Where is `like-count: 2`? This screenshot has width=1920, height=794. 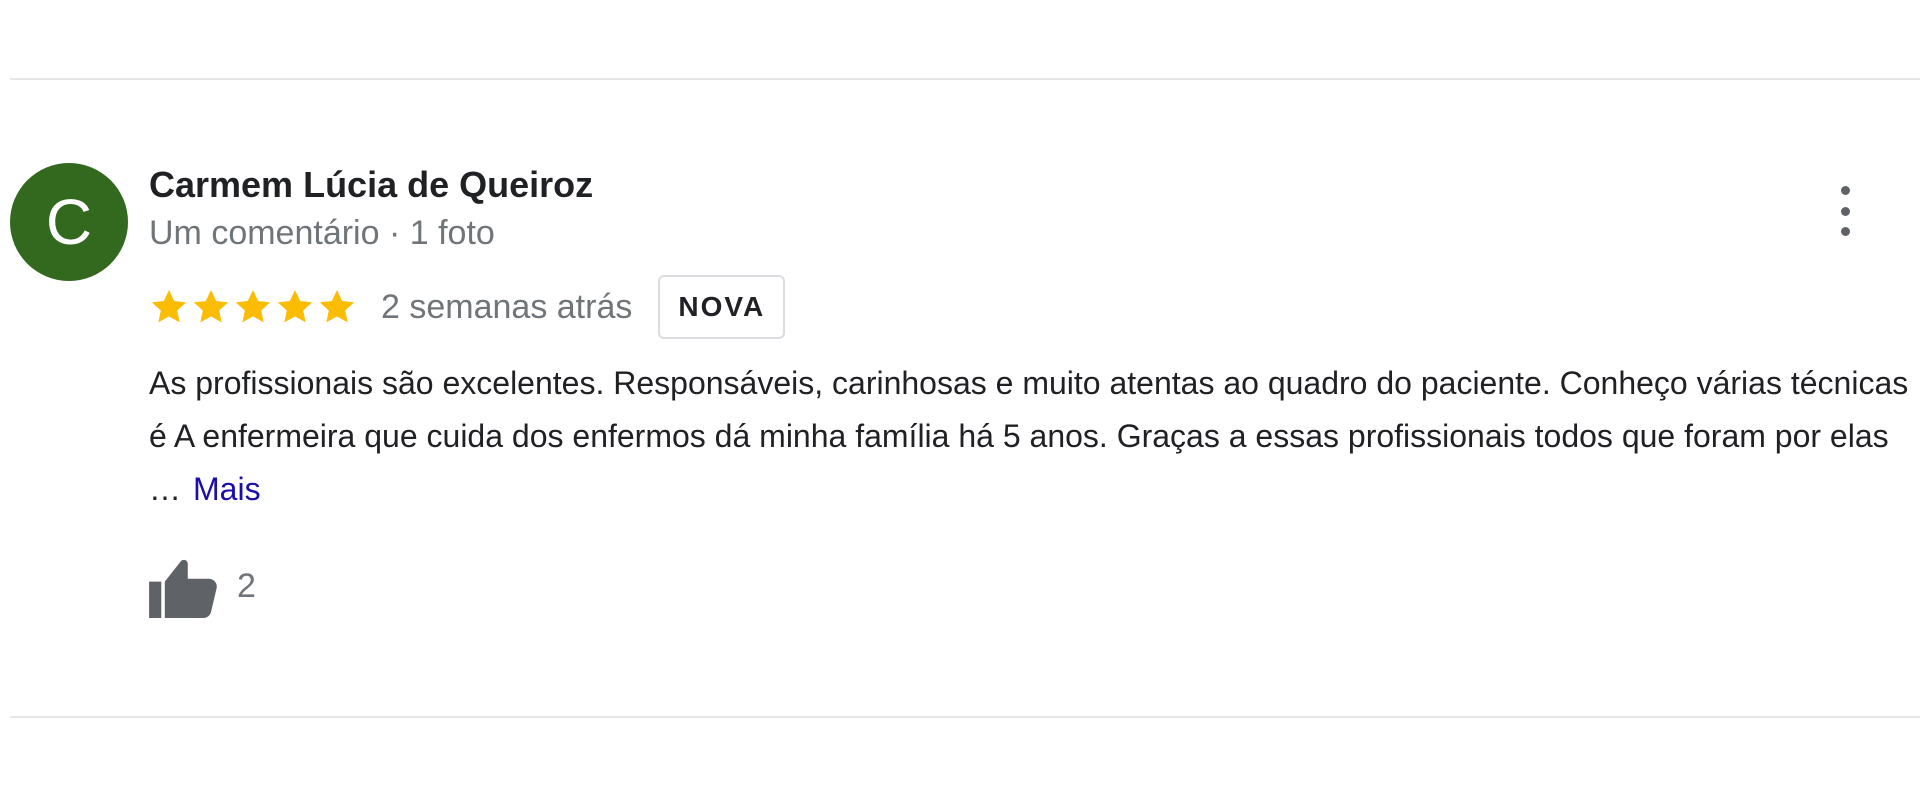 like-count: 2 is located at coordinates (246, 585).